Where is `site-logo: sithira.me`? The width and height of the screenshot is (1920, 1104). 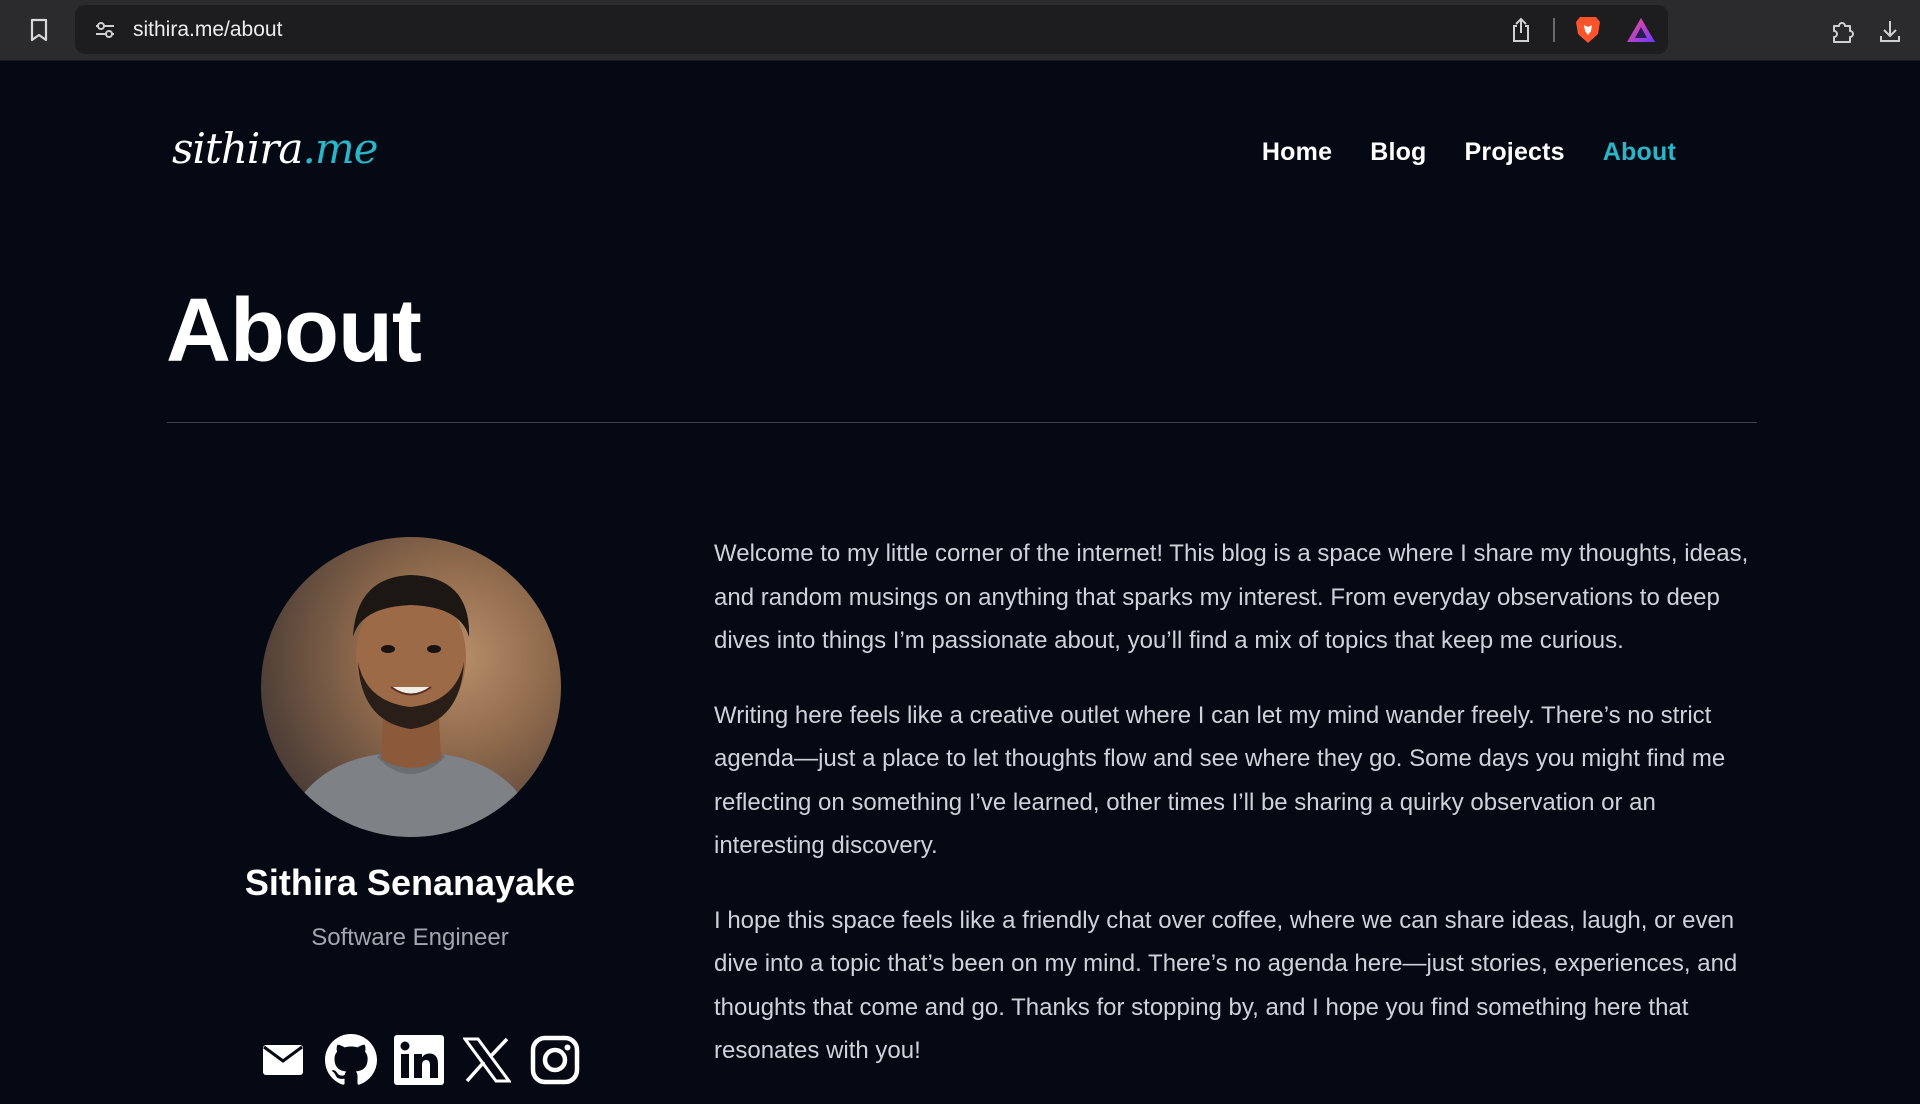 site-logo: sithira.me is located at coordinates (275, 159).